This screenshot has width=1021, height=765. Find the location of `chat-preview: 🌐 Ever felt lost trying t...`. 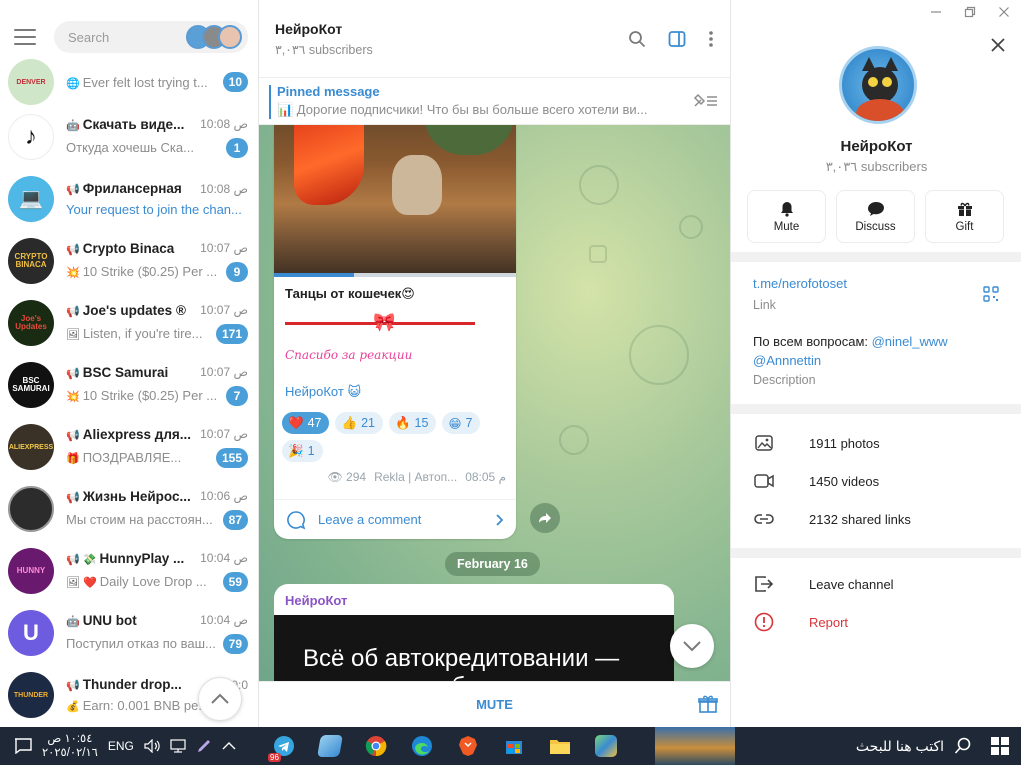

chat-preview: 🌐 Ever felt lost trying t... is located at coordinates (137, 82).